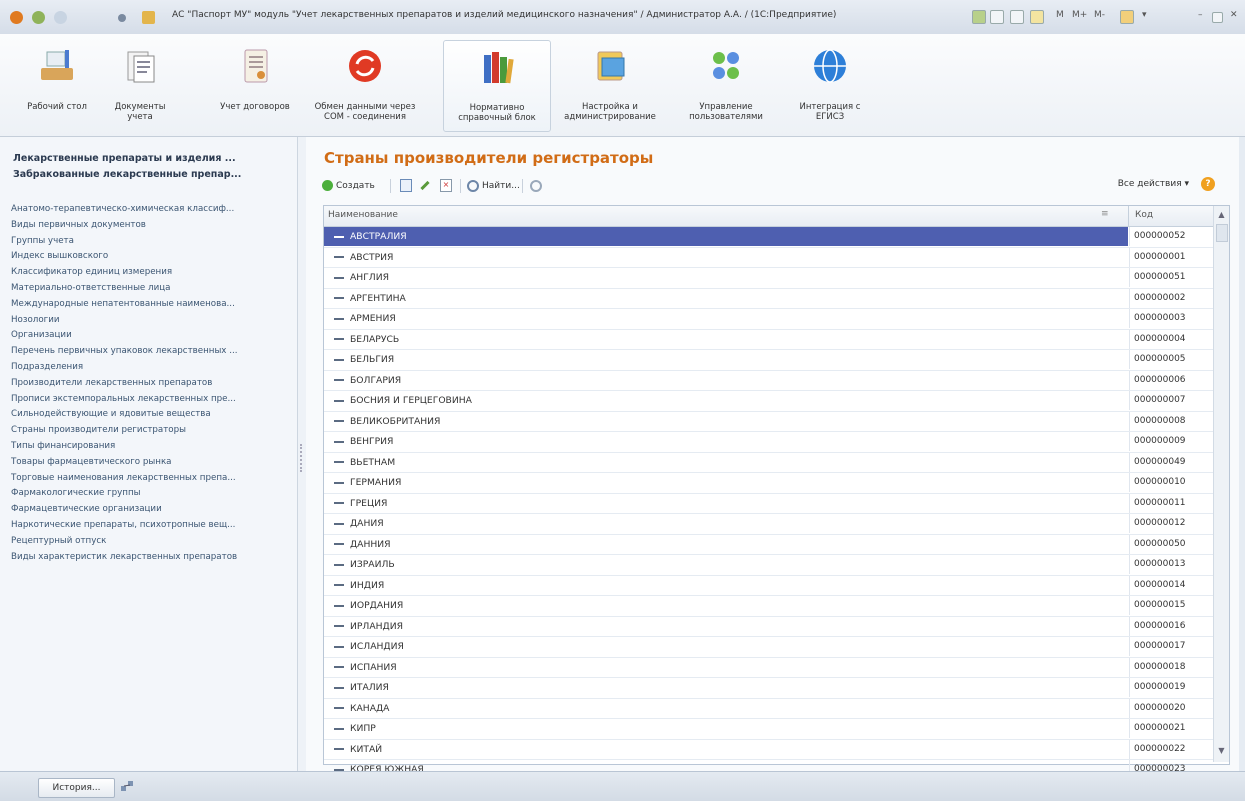 This screenshot has width=1245, height=801. What do you see at coordinates (768, 483) in the screenshot?
I see `table-row: ГЕРМАНИЯ 000000010` at bounding box center [768, 483].